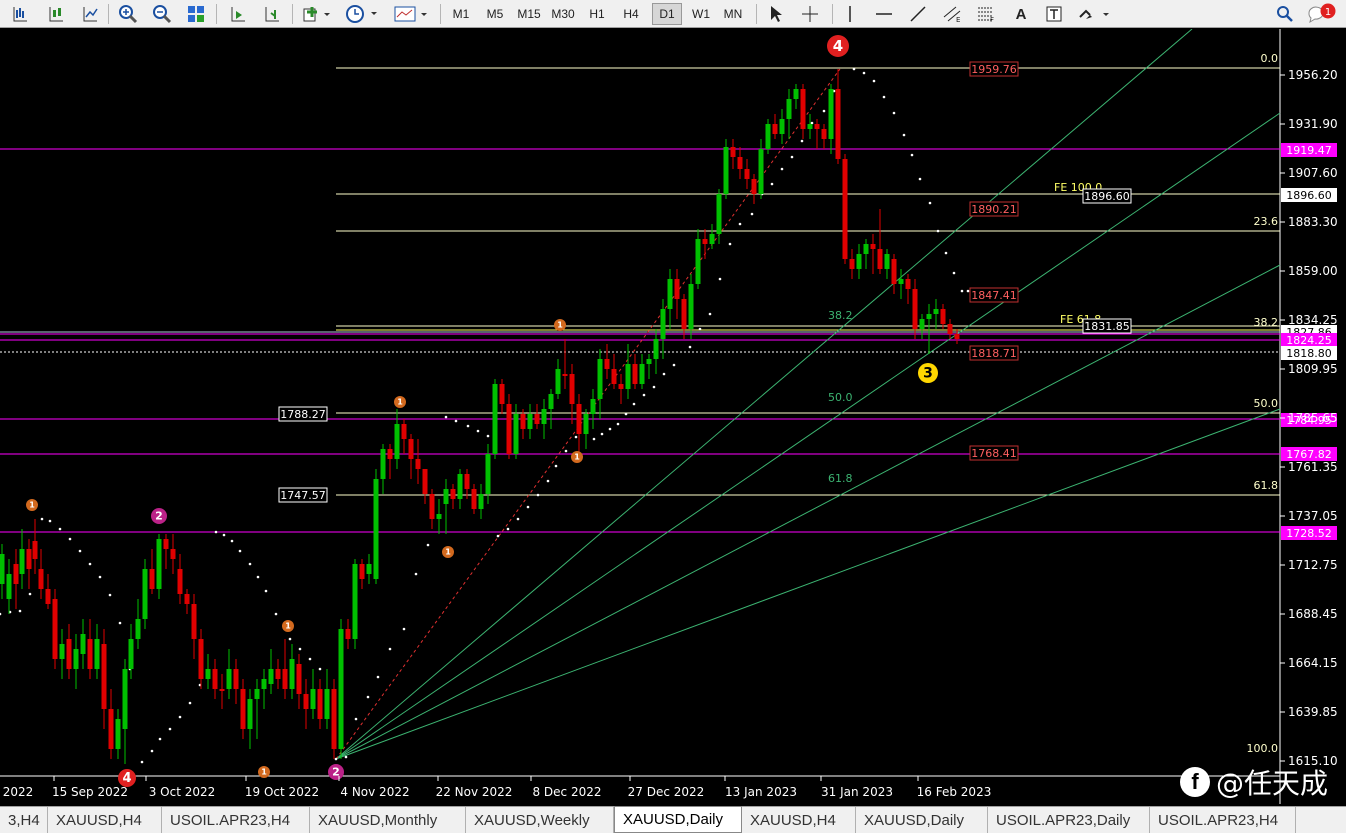 The height and width of the screenshot is (833, 1346). What do you see at coordinates (667, 14) in the screenshot?
I see `timeframe-d1: D1` at bounding box center [667, 14].